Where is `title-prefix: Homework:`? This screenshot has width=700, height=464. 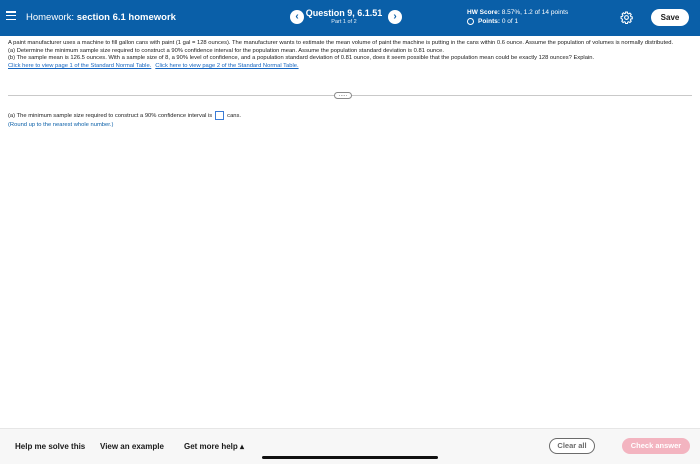 title-prefix: Homework: is located at coordinates (50, 17).